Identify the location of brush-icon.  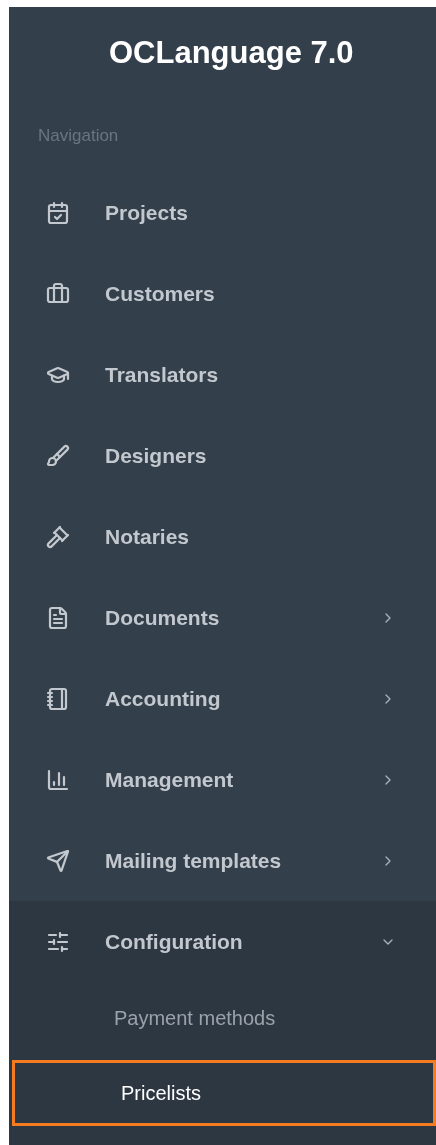
(58, 455).